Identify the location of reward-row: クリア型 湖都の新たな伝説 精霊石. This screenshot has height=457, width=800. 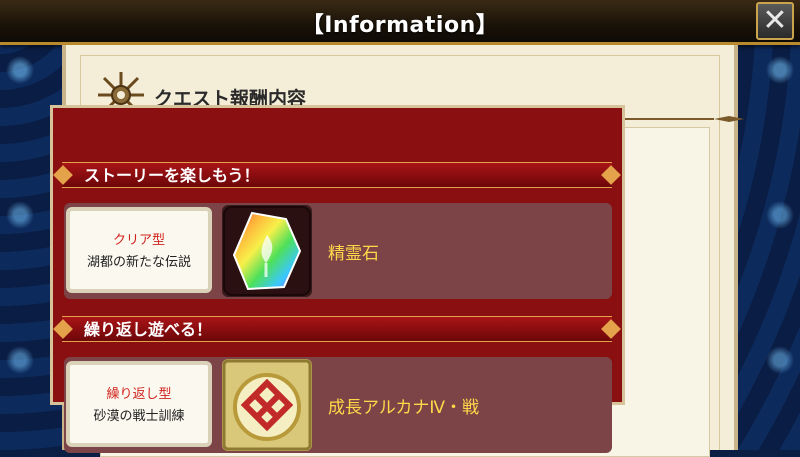
(338, 251).